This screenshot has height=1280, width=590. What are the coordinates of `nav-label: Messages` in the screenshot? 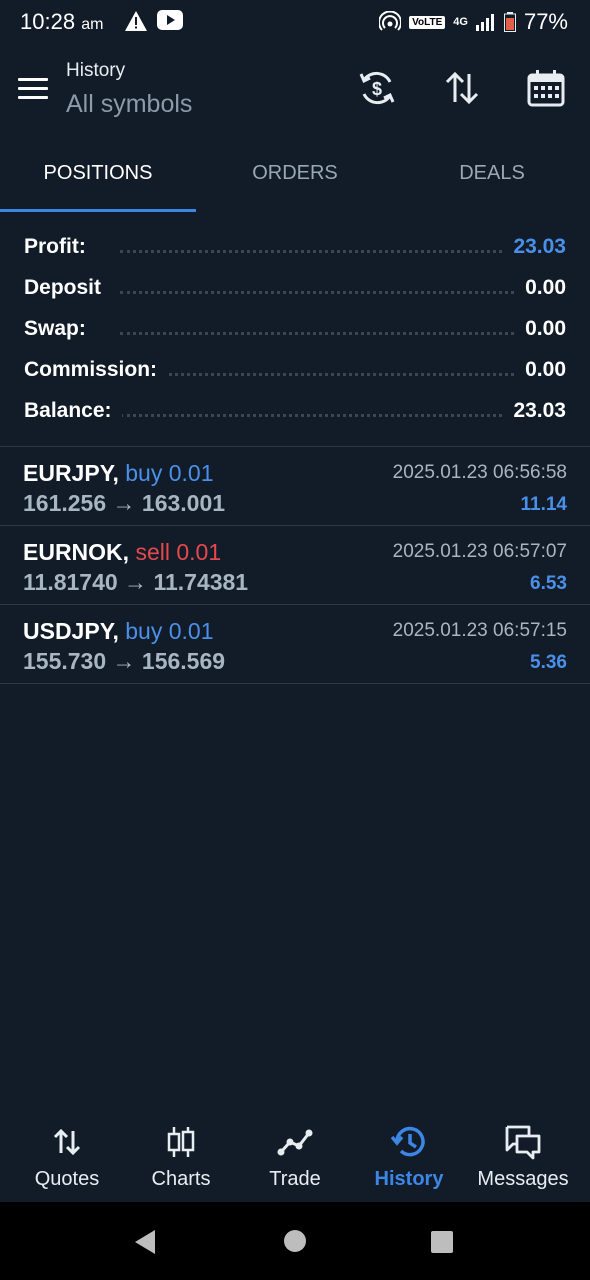 It's located at (523, 1179).